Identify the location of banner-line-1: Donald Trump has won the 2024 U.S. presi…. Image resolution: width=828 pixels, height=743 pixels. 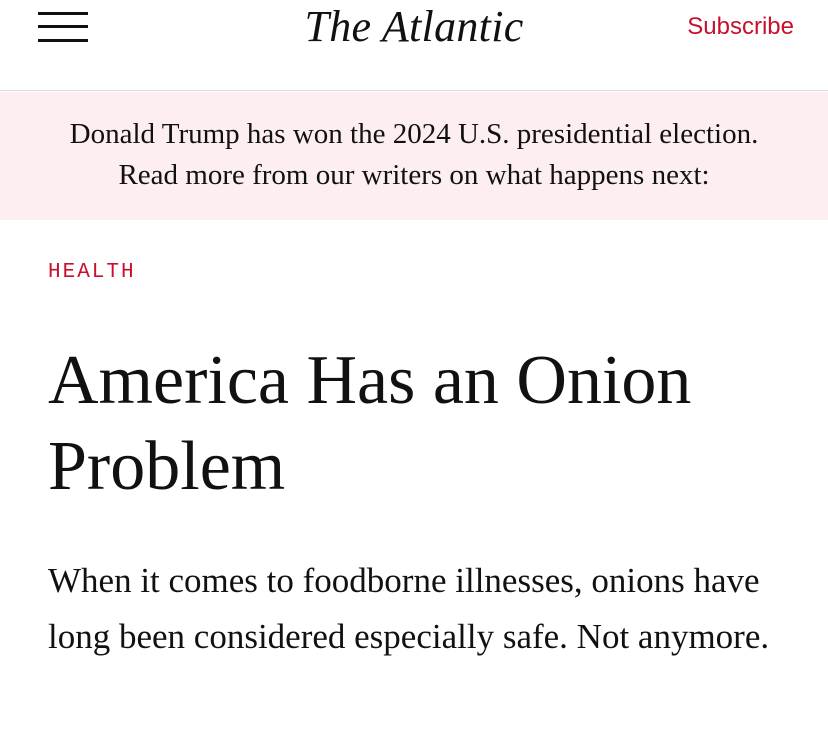
(414, 134).